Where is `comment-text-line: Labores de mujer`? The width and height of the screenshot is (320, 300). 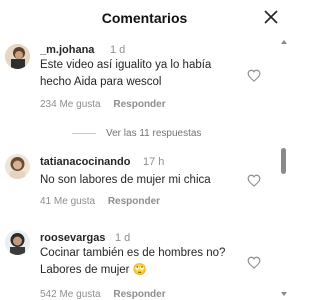 comment-text-line: Labores de mujer is located at coordinates (85, 270).